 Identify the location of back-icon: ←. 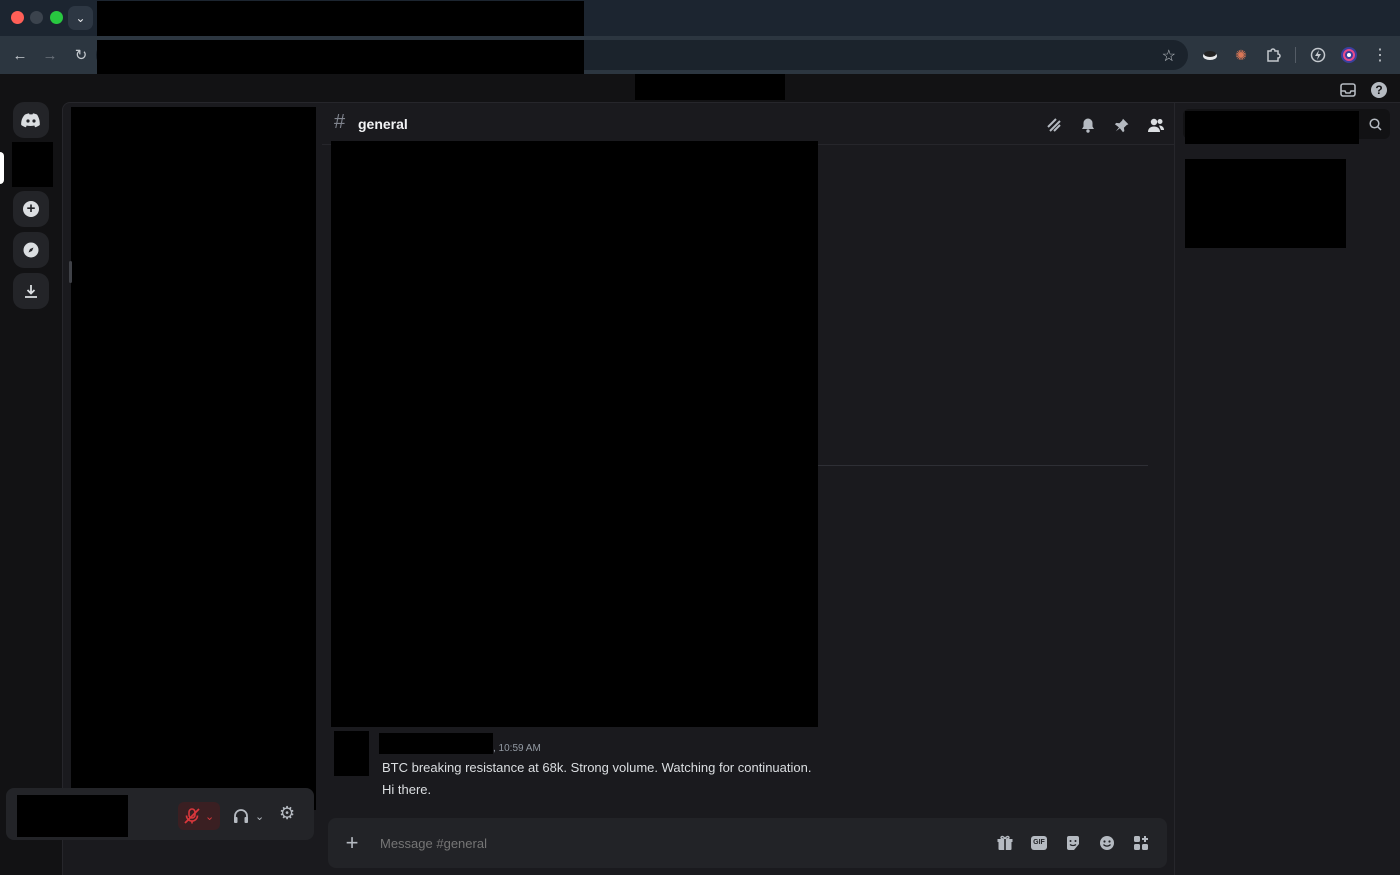
(20, 55).